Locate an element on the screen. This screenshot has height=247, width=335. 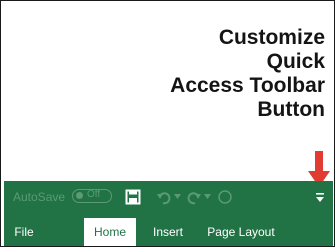
callout-line-3: Access Toolbar is located at coordinates (247, 85).